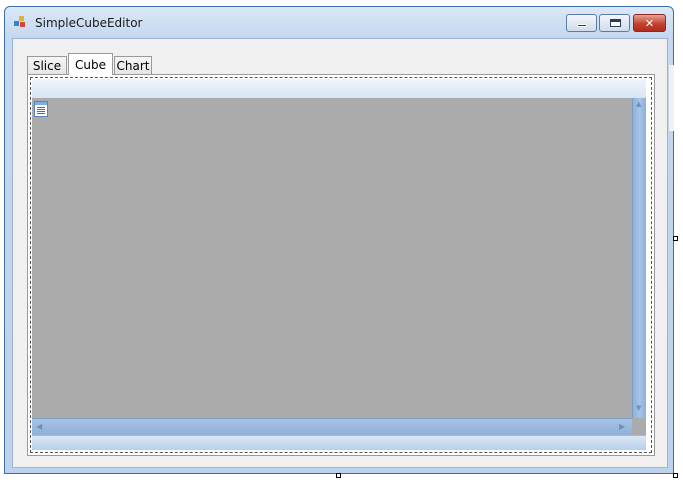  Describe the element at coordinates (21, 22) in the screenshot. I see `app-icon` at that location.